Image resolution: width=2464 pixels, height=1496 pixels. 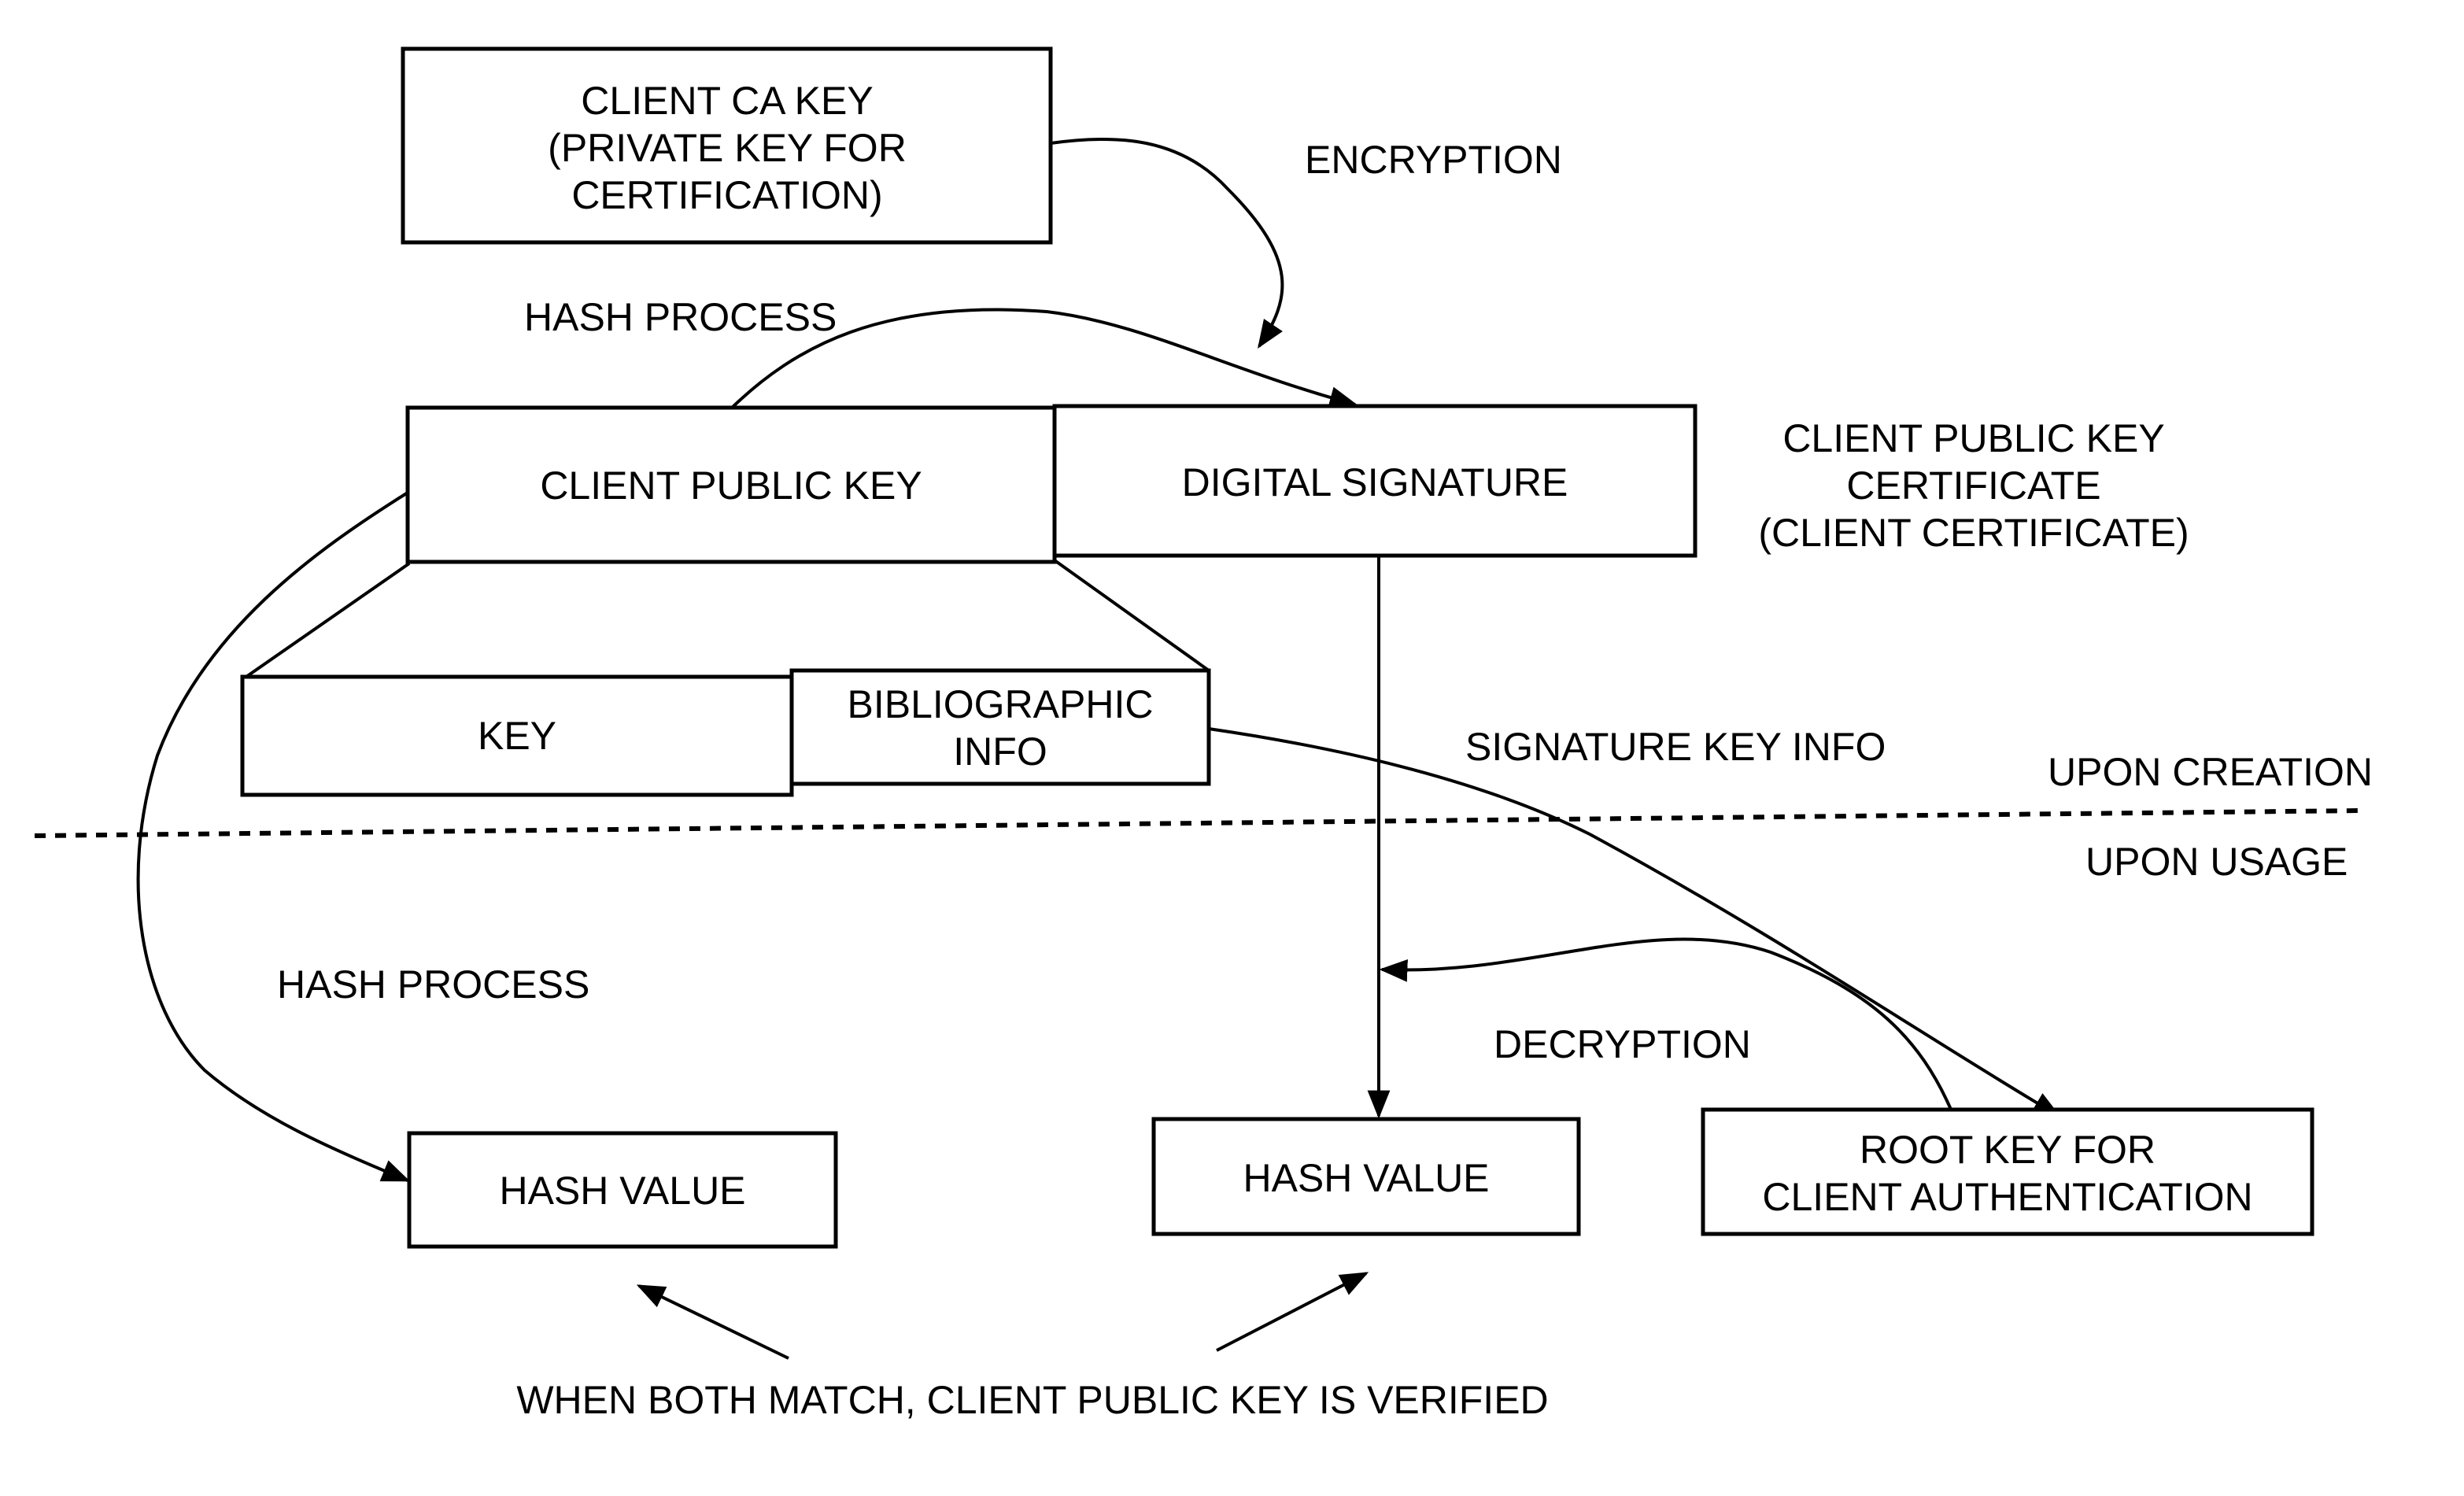 What do you see at coordinates (1001, 704) in the screenshot?
I see `bibliographic-info-line-1: BIBLIOGRAPHIC` at bounding box center [1001, 704].